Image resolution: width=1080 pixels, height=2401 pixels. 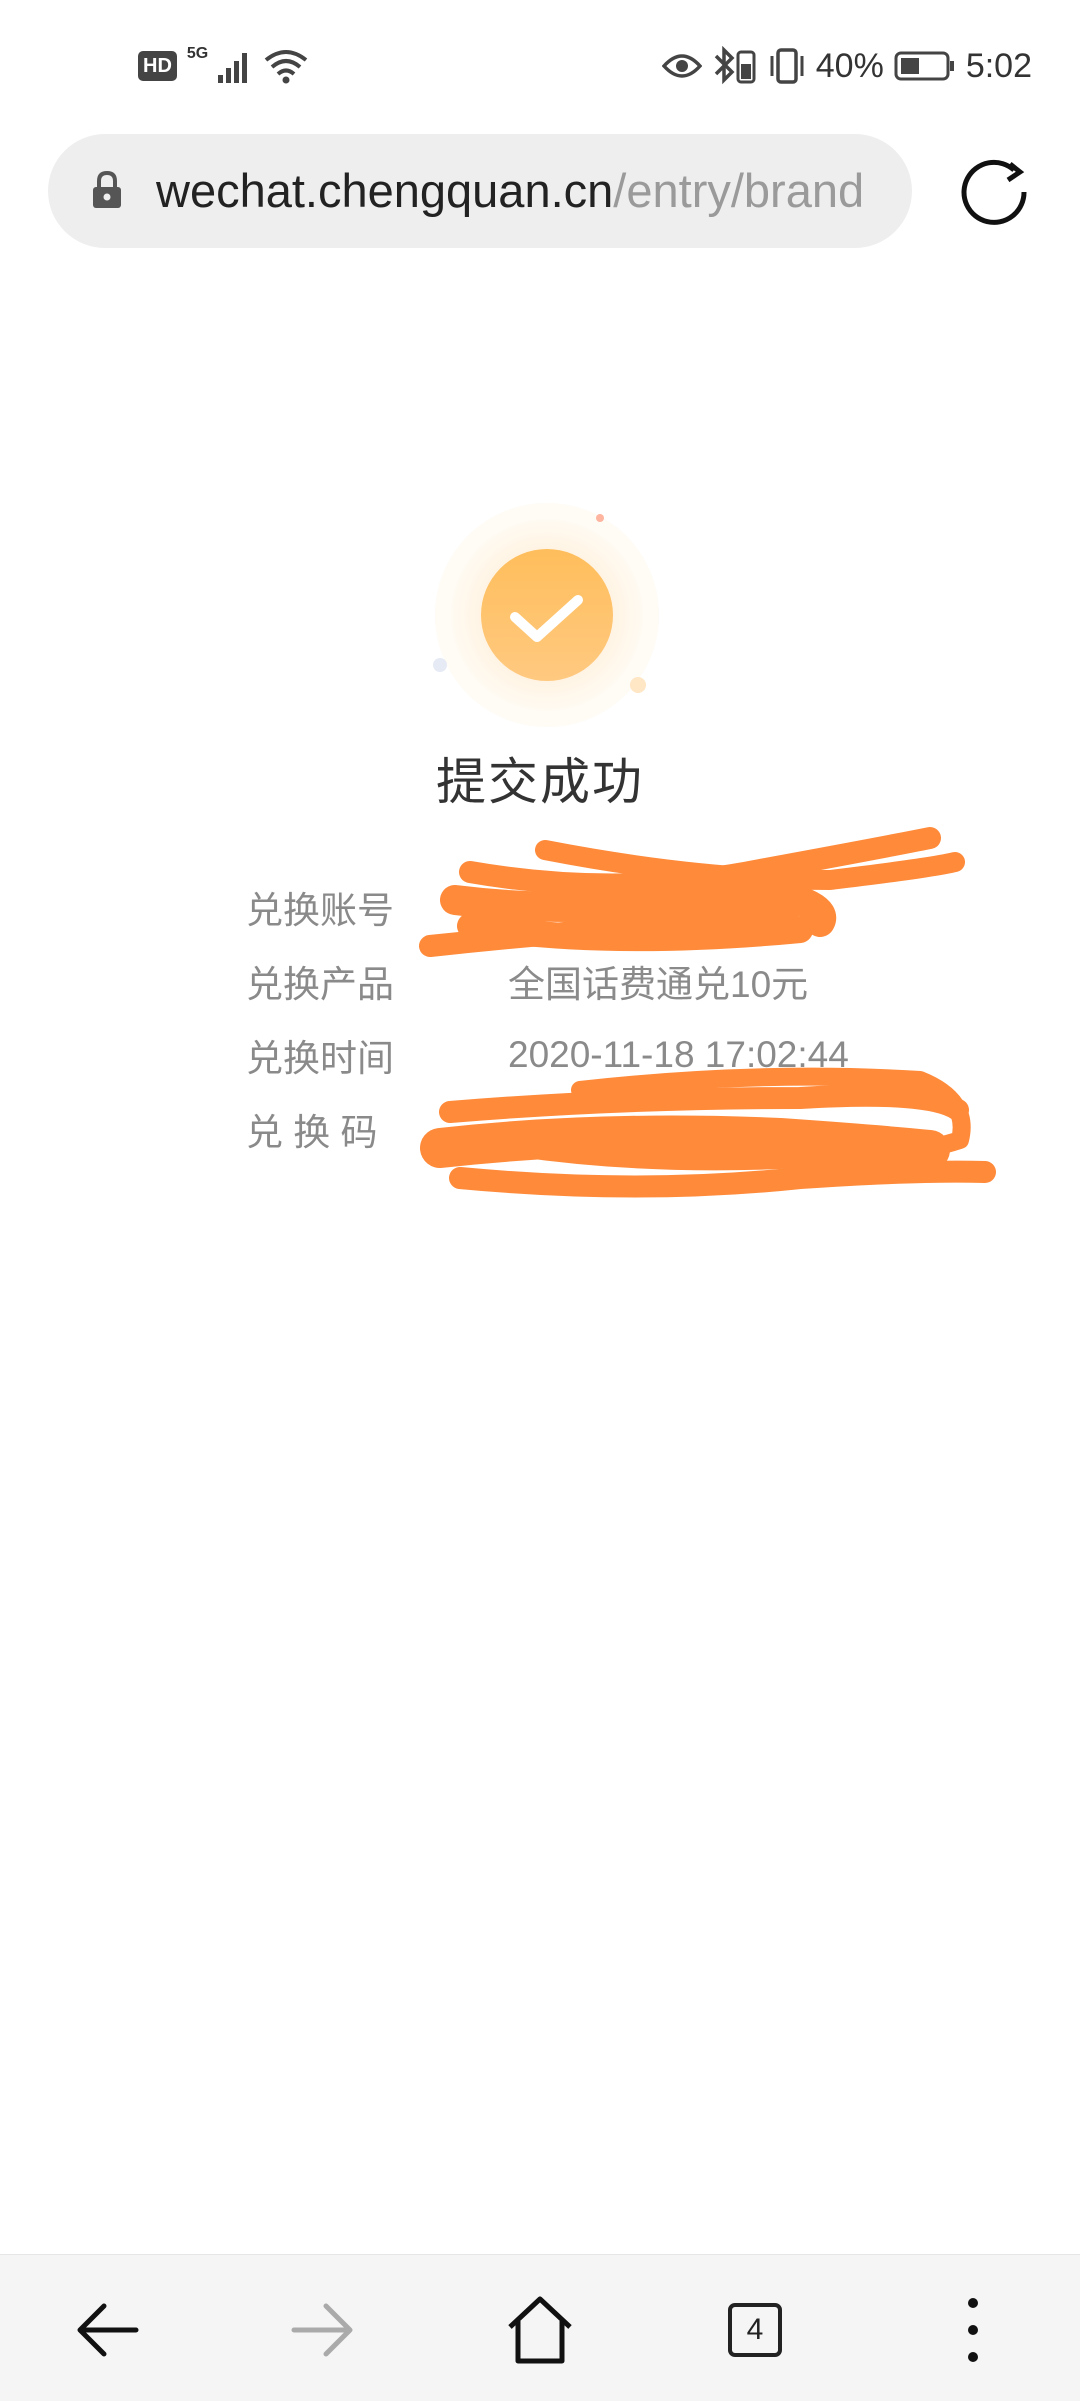 I want to click on more-vertical-icon, so click(x=973, y=2330).